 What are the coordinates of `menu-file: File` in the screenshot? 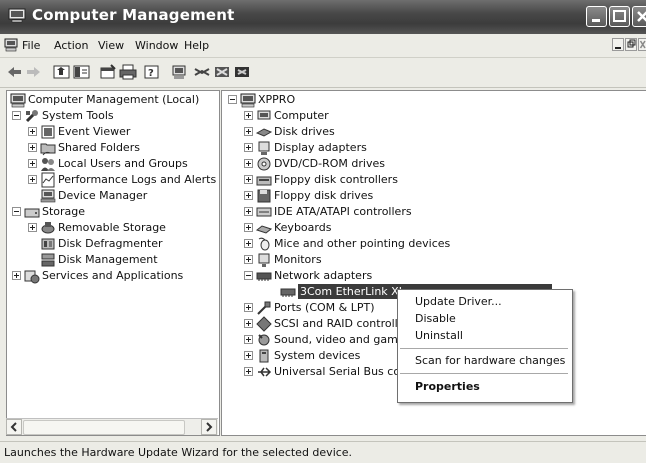 It's located at (31, 45).